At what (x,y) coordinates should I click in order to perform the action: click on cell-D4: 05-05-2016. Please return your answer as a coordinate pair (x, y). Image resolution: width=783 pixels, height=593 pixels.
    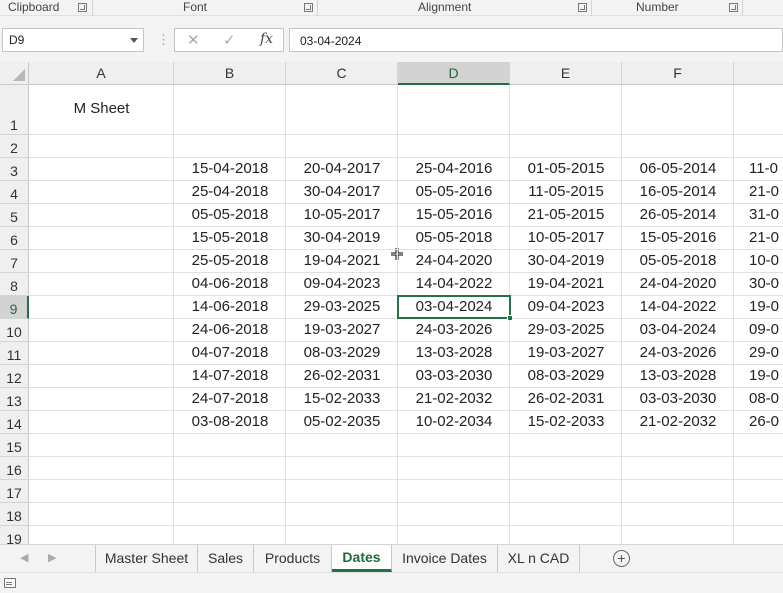
    Looking at the image, I should click on (454, 192).